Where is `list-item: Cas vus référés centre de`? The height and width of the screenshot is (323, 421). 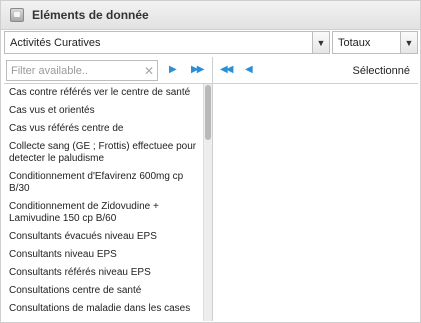 list-item: Cas vus référés centre de is located at coordinates (103, 129).